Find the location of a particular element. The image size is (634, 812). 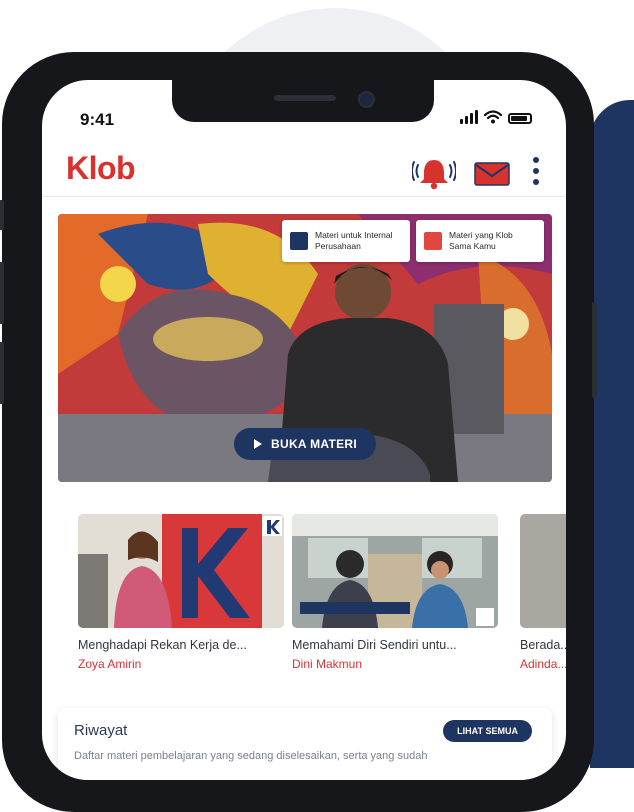

speaker is located at coordinates (305, 98).